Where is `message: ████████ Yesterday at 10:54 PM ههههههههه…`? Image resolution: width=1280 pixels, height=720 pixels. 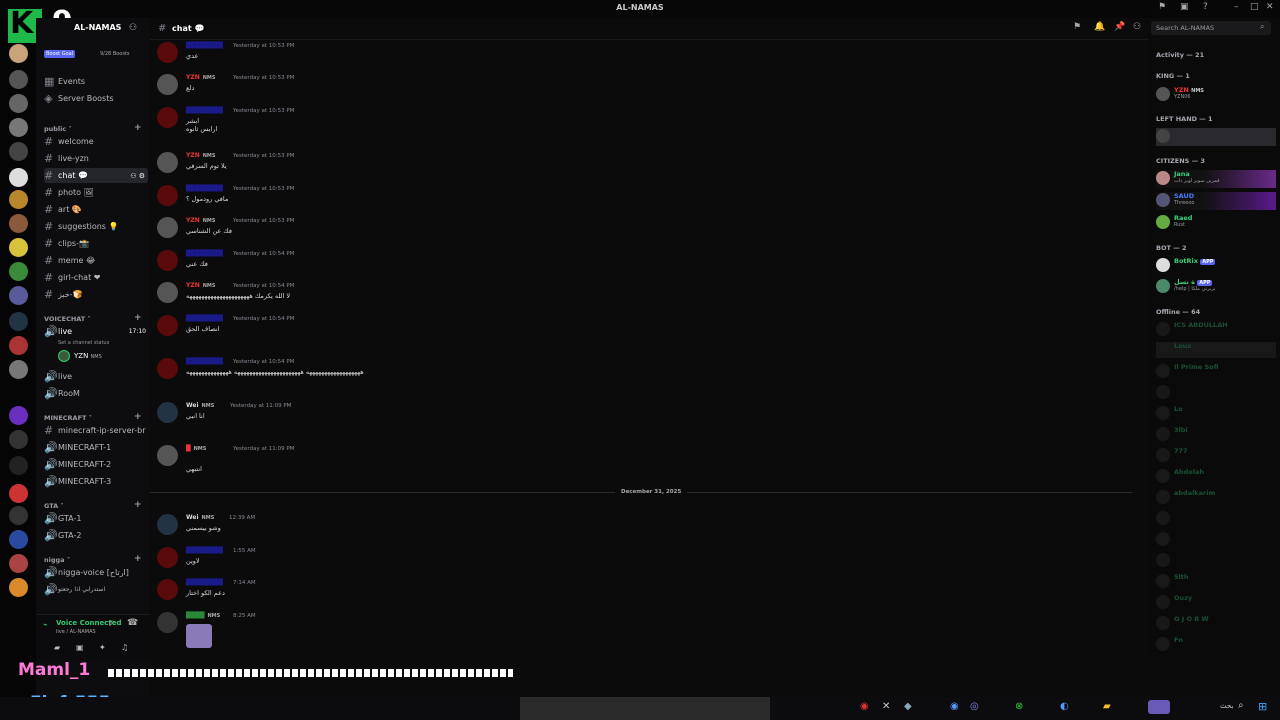 message: ████████ Yesterday at 10:54 PM ههههههههه… is located at coordinates (642, 371).